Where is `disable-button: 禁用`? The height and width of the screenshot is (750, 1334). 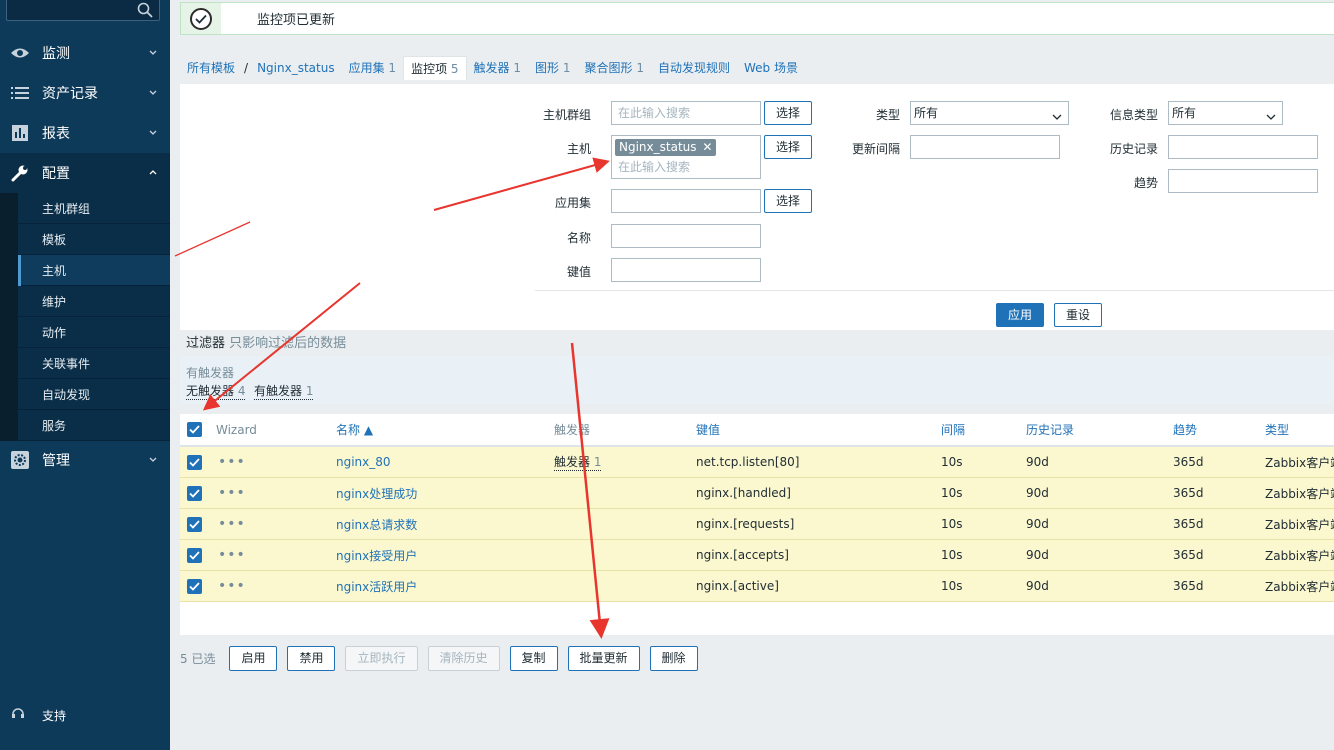 disable-button: 禁用 is located at coordinates (311, 658).